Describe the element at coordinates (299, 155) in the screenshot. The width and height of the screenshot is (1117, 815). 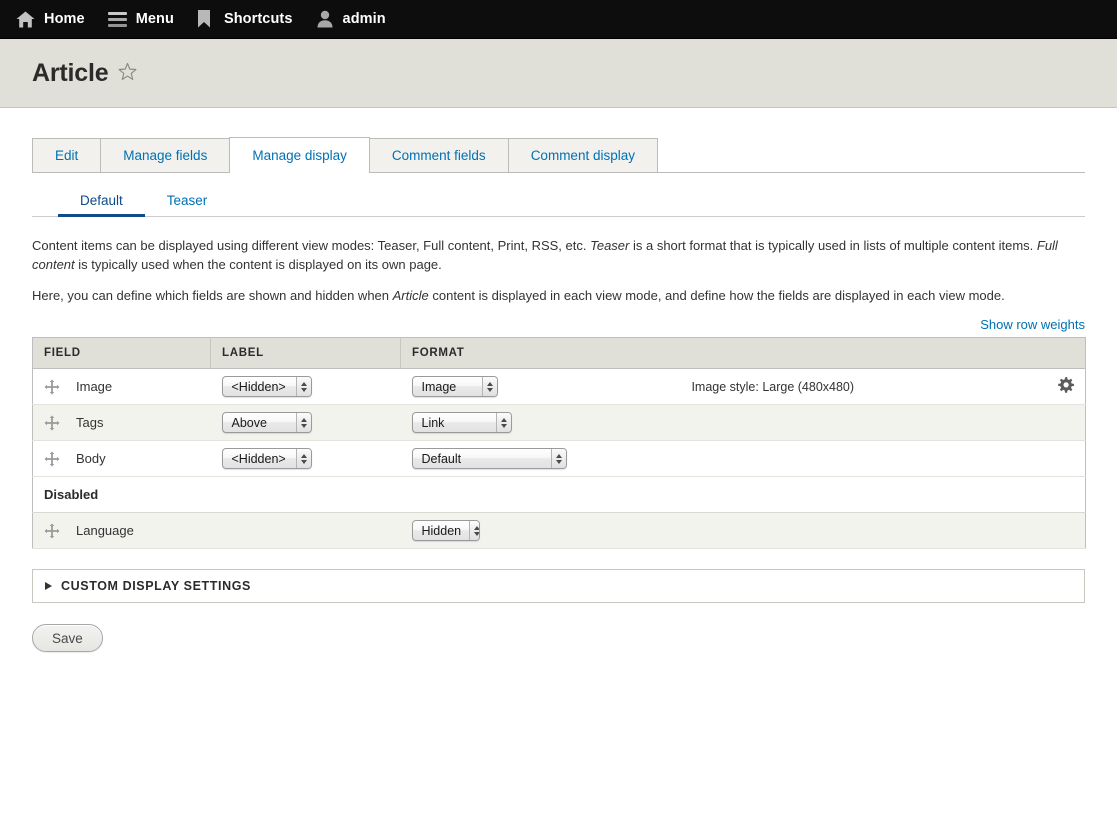
I see `tab-manage-display: Manage display` at that location.